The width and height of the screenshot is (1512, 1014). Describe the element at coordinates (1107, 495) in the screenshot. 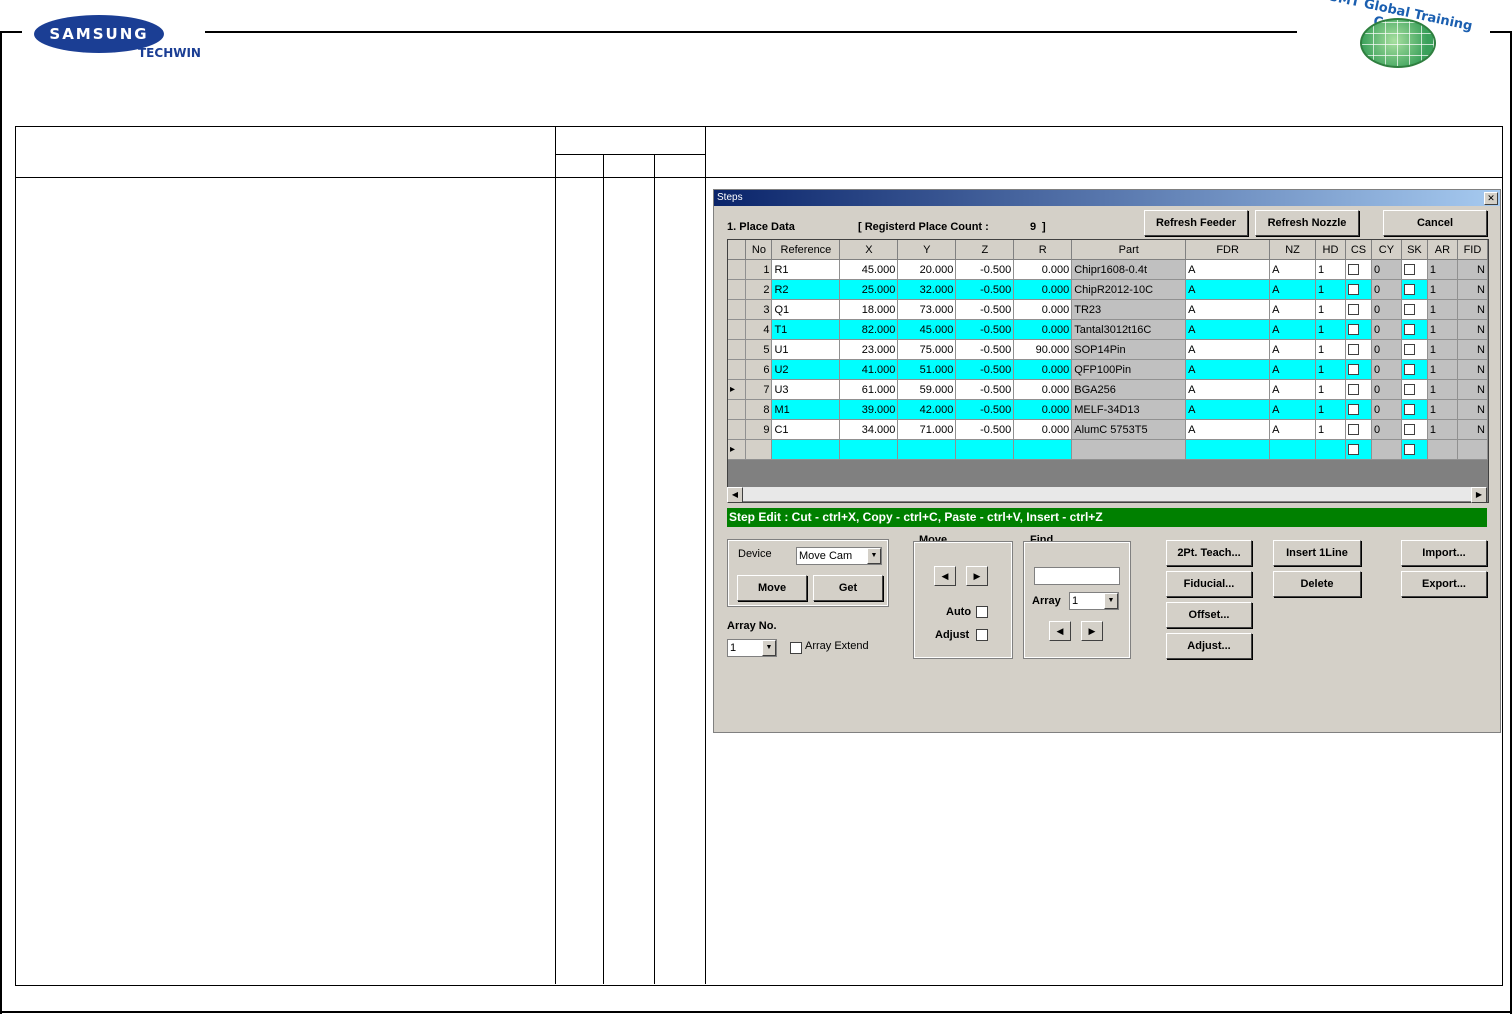

I see `grid-horizontal-scrollbar: ◀ ▶` at that location.